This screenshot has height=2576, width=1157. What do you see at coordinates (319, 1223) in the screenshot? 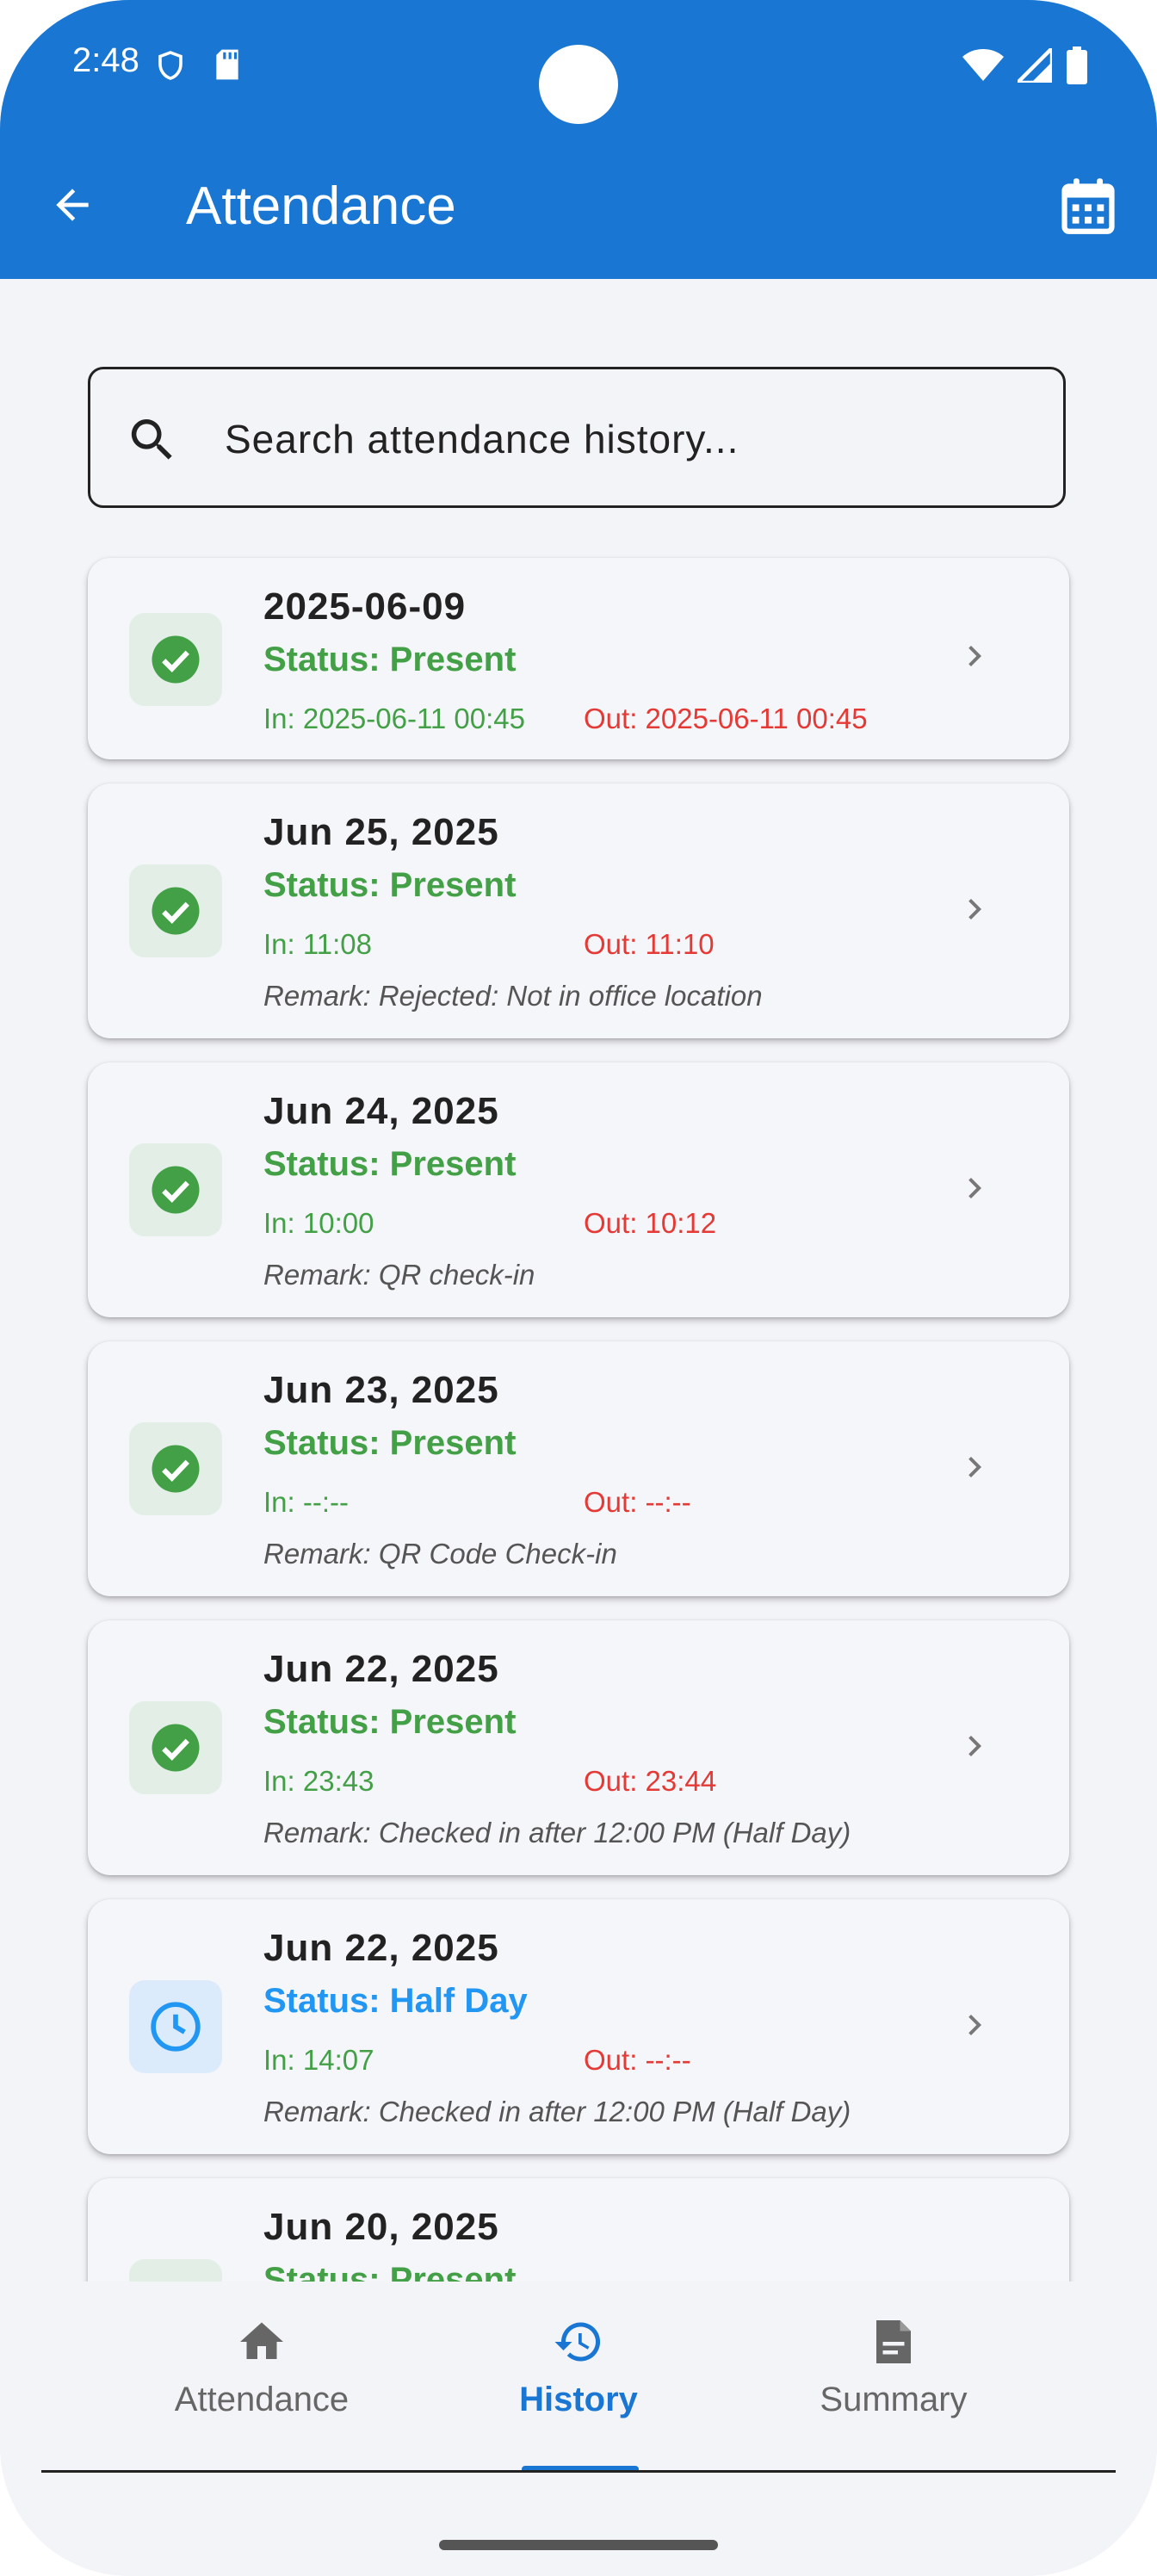
I see `check-in-time: In: 10:00` at bounding box center [319, 1223].